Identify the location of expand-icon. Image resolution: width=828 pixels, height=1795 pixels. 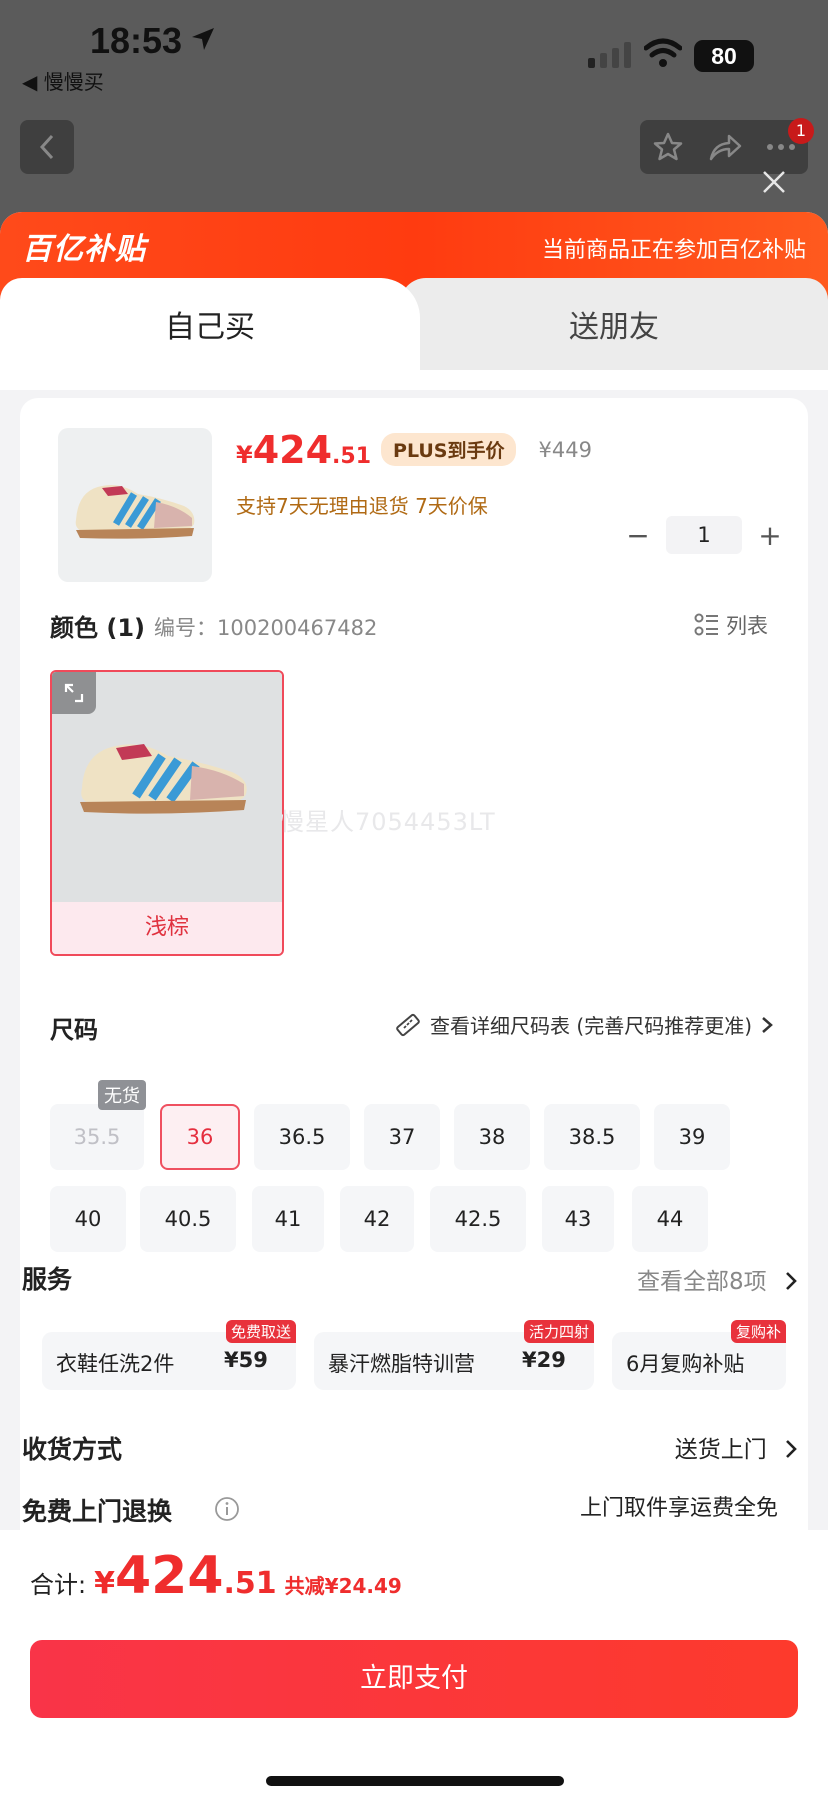
(74, 693).